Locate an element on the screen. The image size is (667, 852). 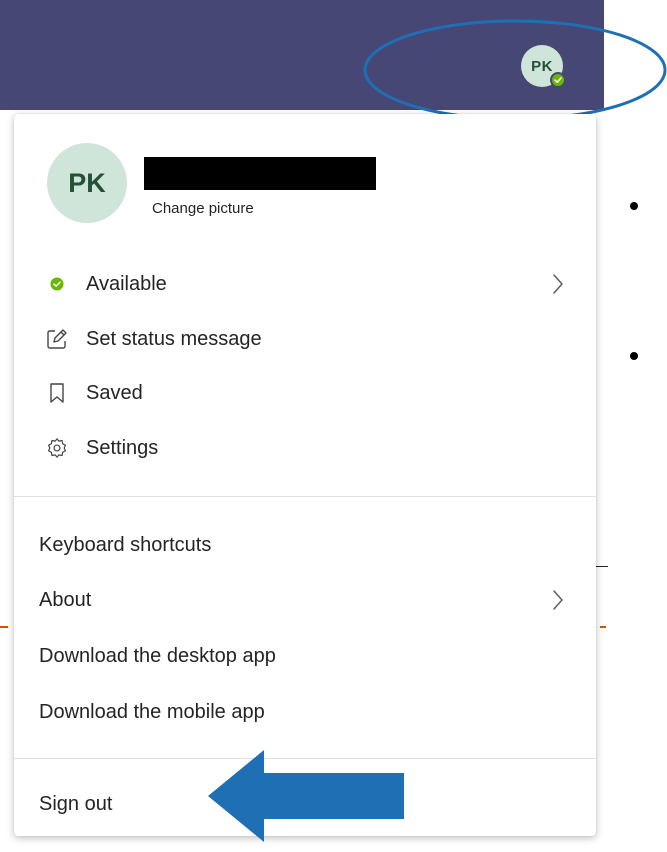
menu-item-saved: Saved is located at coordinates (305, 393).